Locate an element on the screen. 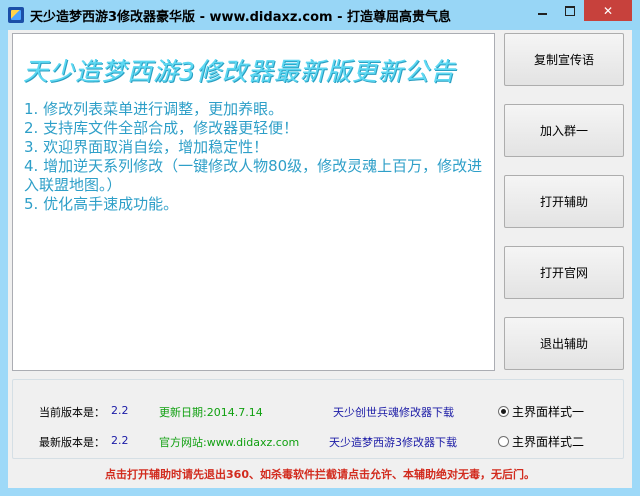 The height and width of the screenshot is (496, 640). style-option-2-label: 主界面样式二 is located at coordinates (548, 442).